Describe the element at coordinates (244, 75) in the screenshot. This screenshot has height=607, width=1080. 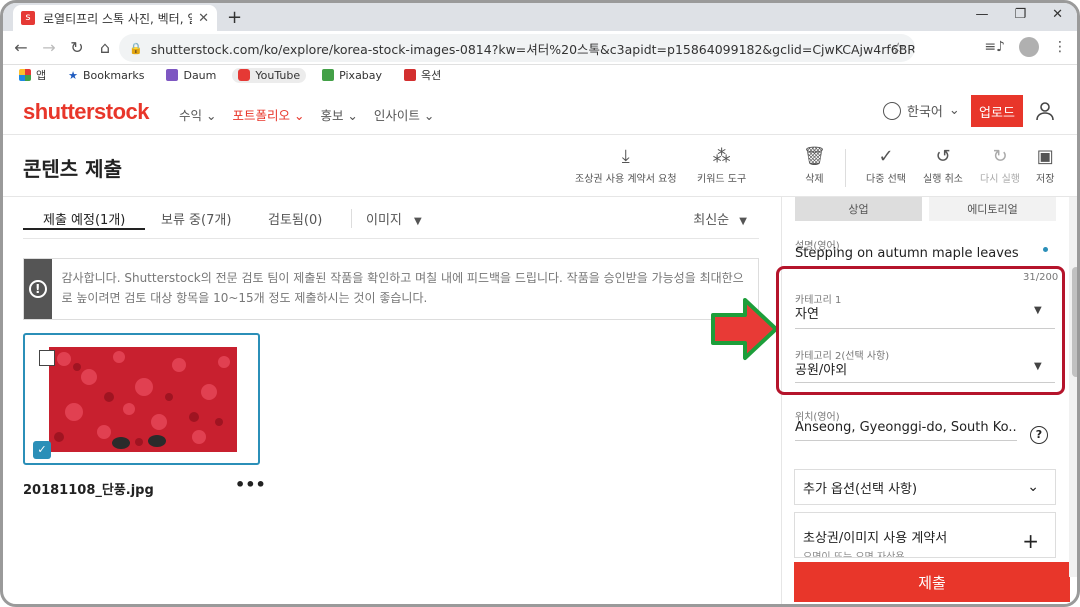
I see `youtube-icon` at that location.